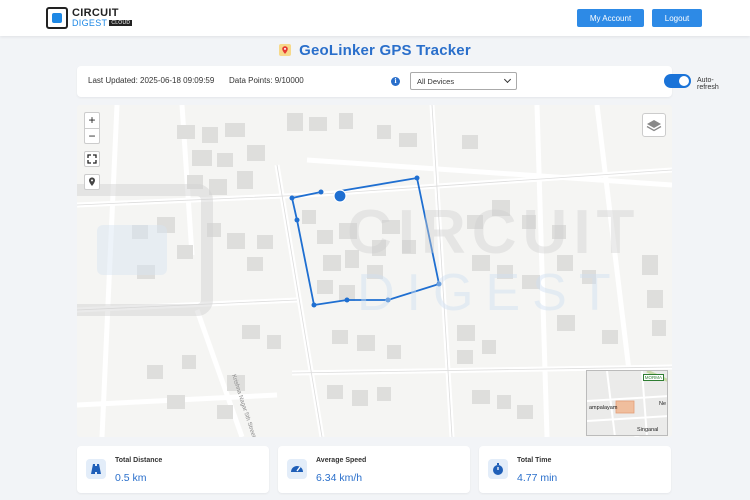 Image resolution: width=750 pixels, height=500 pixels. I want to click on logo-badge: CLOUD, so click(121, 23).